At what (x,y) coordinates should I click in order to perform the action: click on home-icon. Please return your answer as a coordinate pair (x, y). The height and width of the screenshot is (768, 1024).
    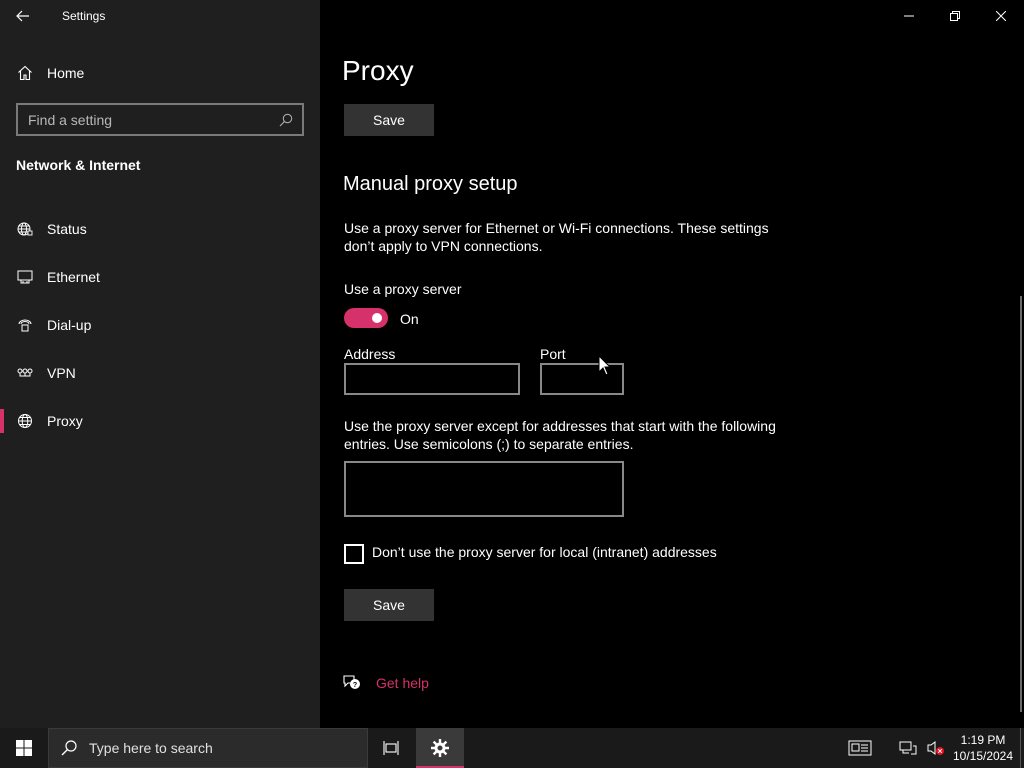
    Looking at the image, I should click on (25, 73).